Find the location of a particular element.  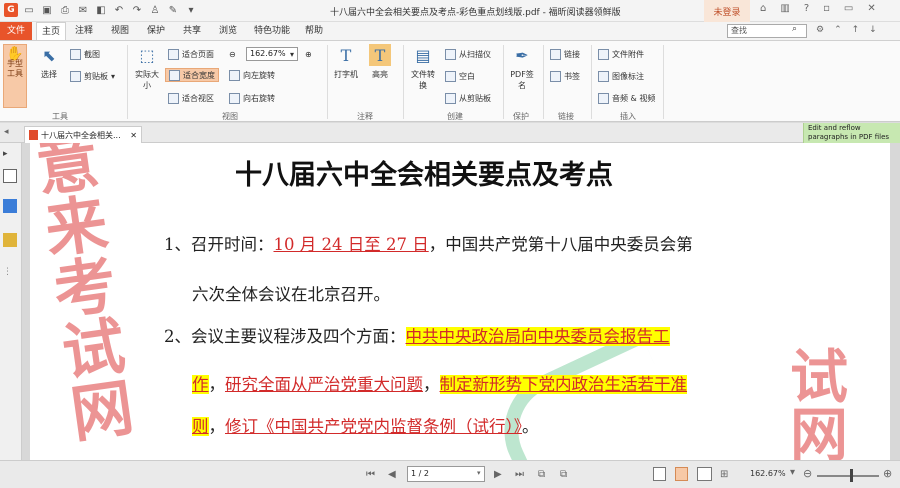

new-icon: ◧ is located at coordinates (101, 10).